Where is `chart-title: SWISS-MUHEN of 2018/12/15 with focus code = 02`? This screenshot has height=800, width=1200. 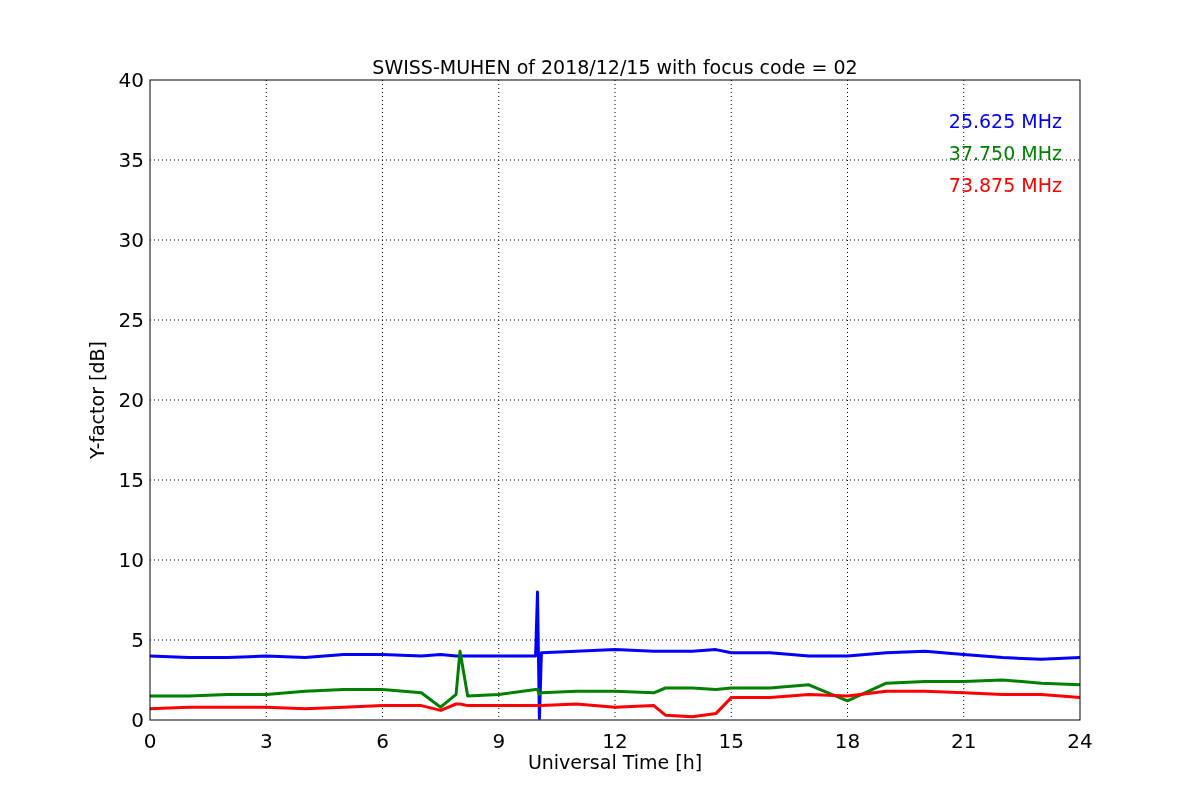
chart-title: SWISS-MUHEN of 2018/12/15 with focus code = 02 is located at coordinates (615, 67).